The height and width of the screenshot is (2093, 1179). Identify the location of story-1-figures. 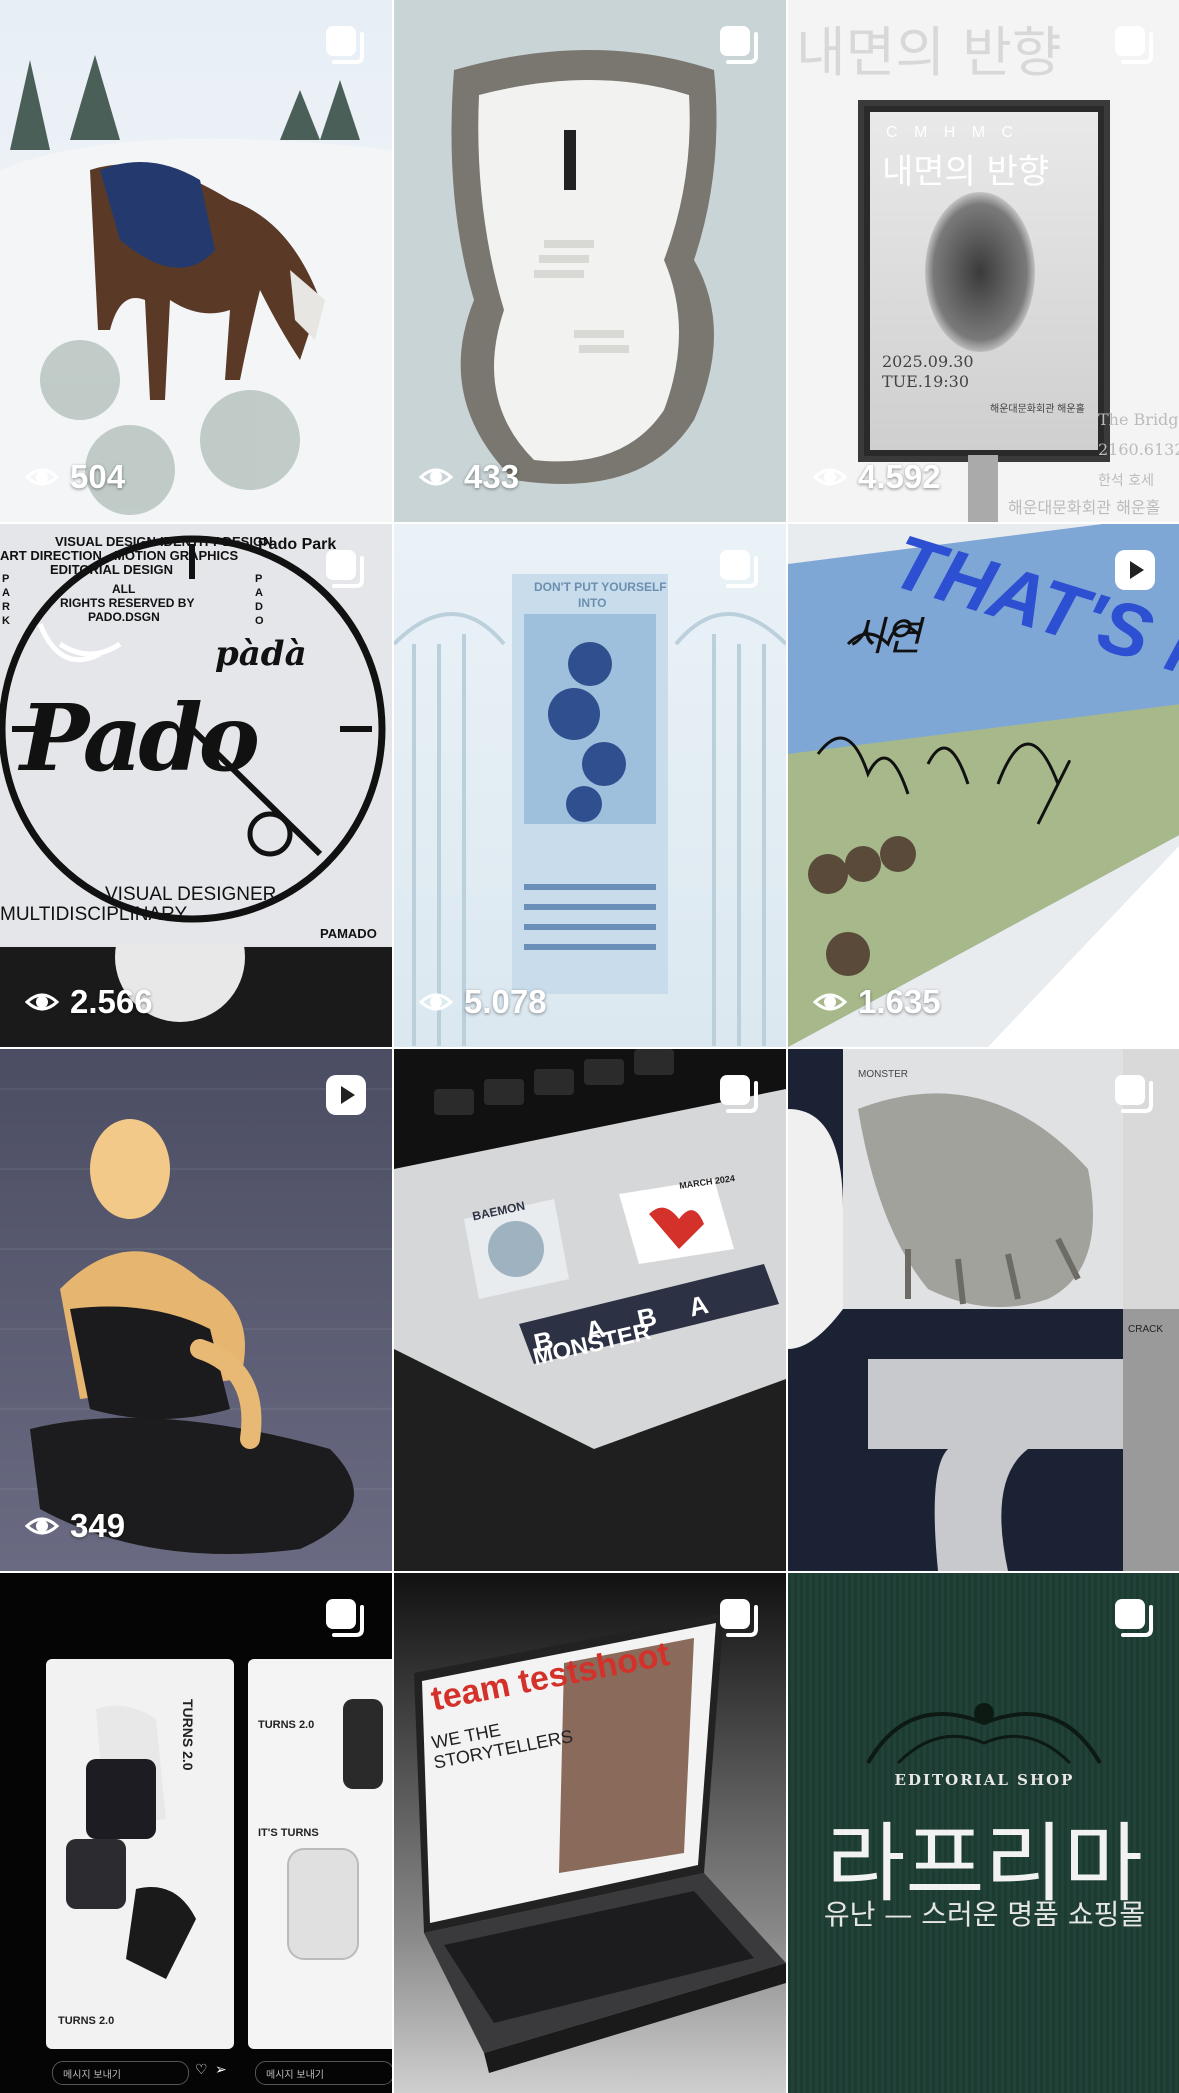
(131, 1842).